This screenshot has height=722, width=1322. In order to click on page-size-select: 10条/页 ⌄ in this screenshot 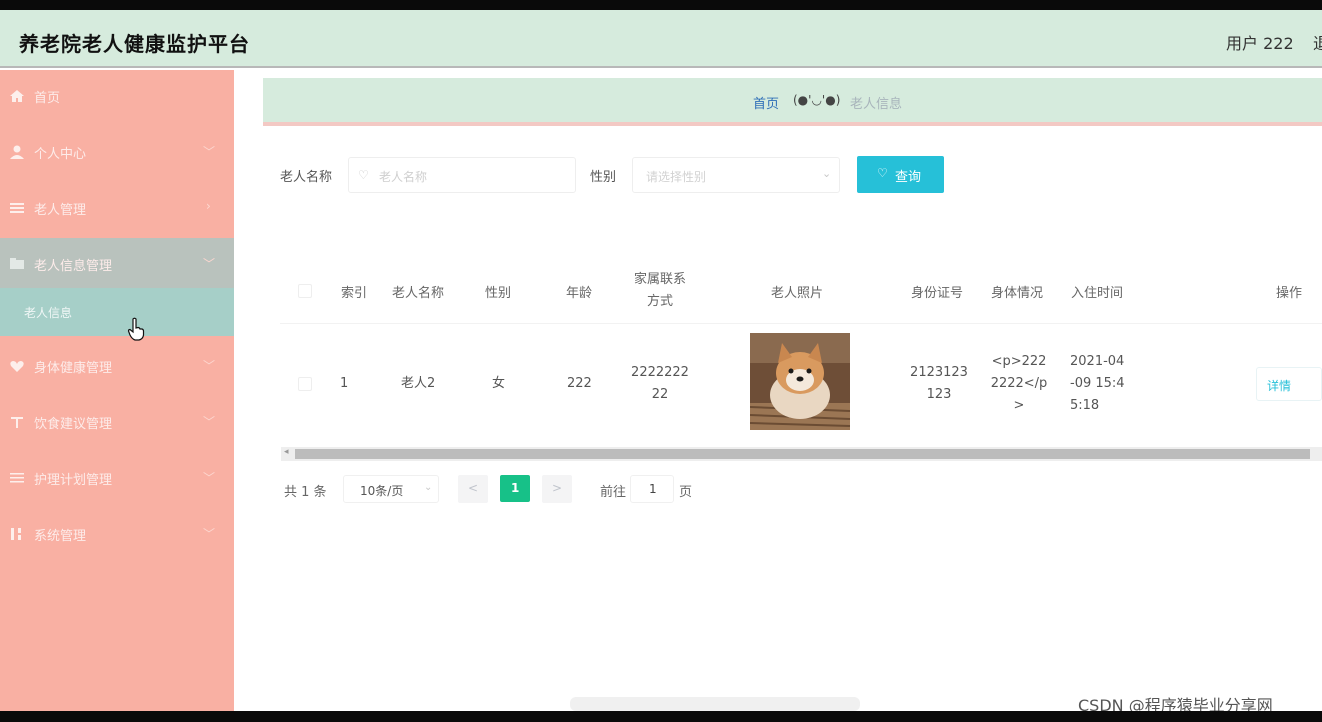, I will do `click(391, 489)`.